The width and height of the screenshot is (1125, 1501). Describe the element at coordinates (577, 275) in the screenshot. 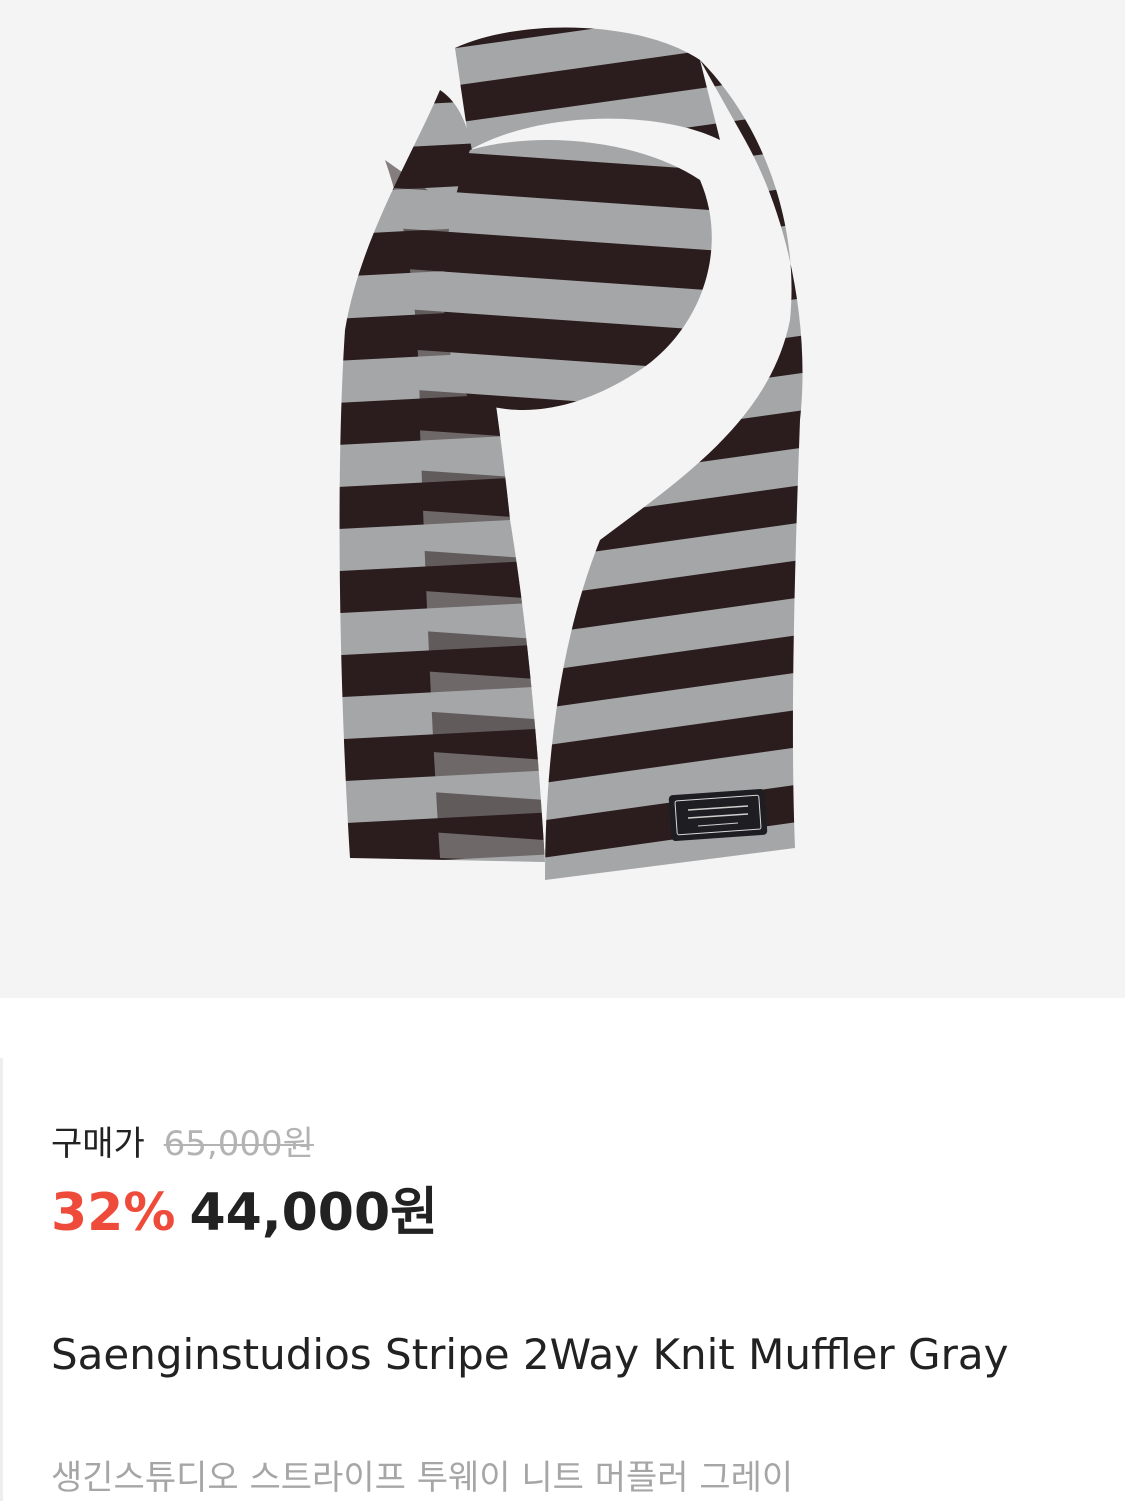

I see `scarf-wrap` at that location.